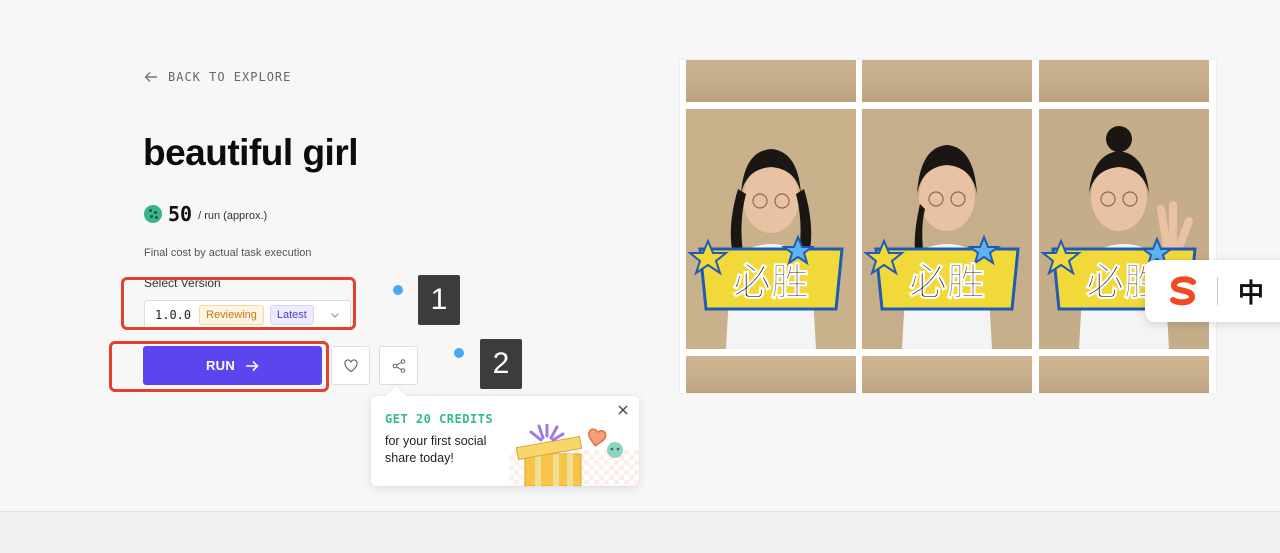 Image resolution: width=1280 pixels, height=553 pixels. I want to click on promo-title: GET 20 CREDITS, so click(439, 419).